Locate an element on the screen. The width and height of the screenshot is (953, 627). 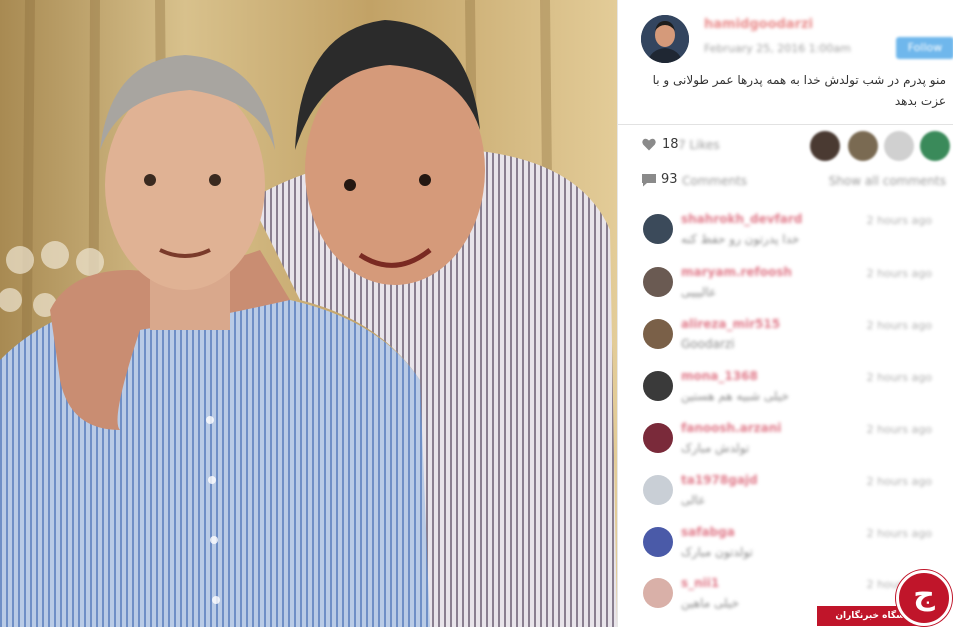
comment-username: fanoosh.arzani is located at coordinates (731, 428).